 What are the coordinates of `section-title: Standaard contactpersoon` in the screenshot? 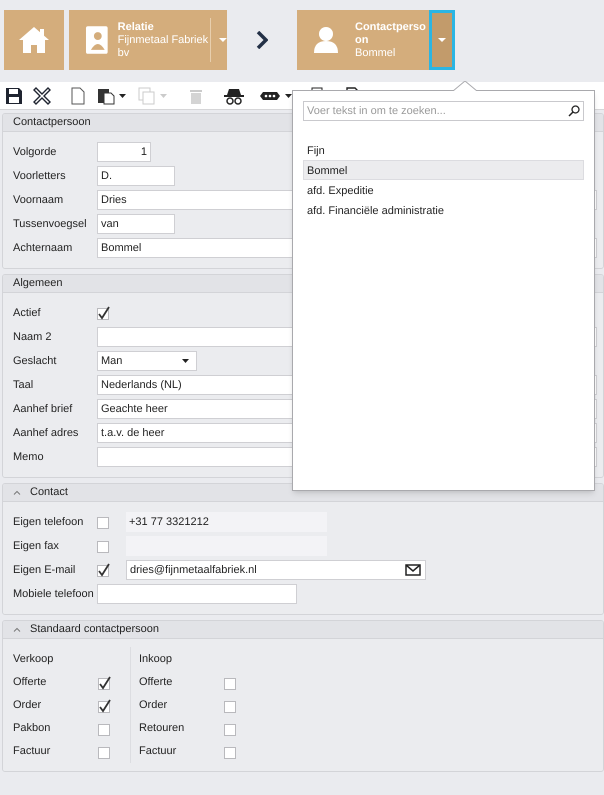 It's located at (95, 630).